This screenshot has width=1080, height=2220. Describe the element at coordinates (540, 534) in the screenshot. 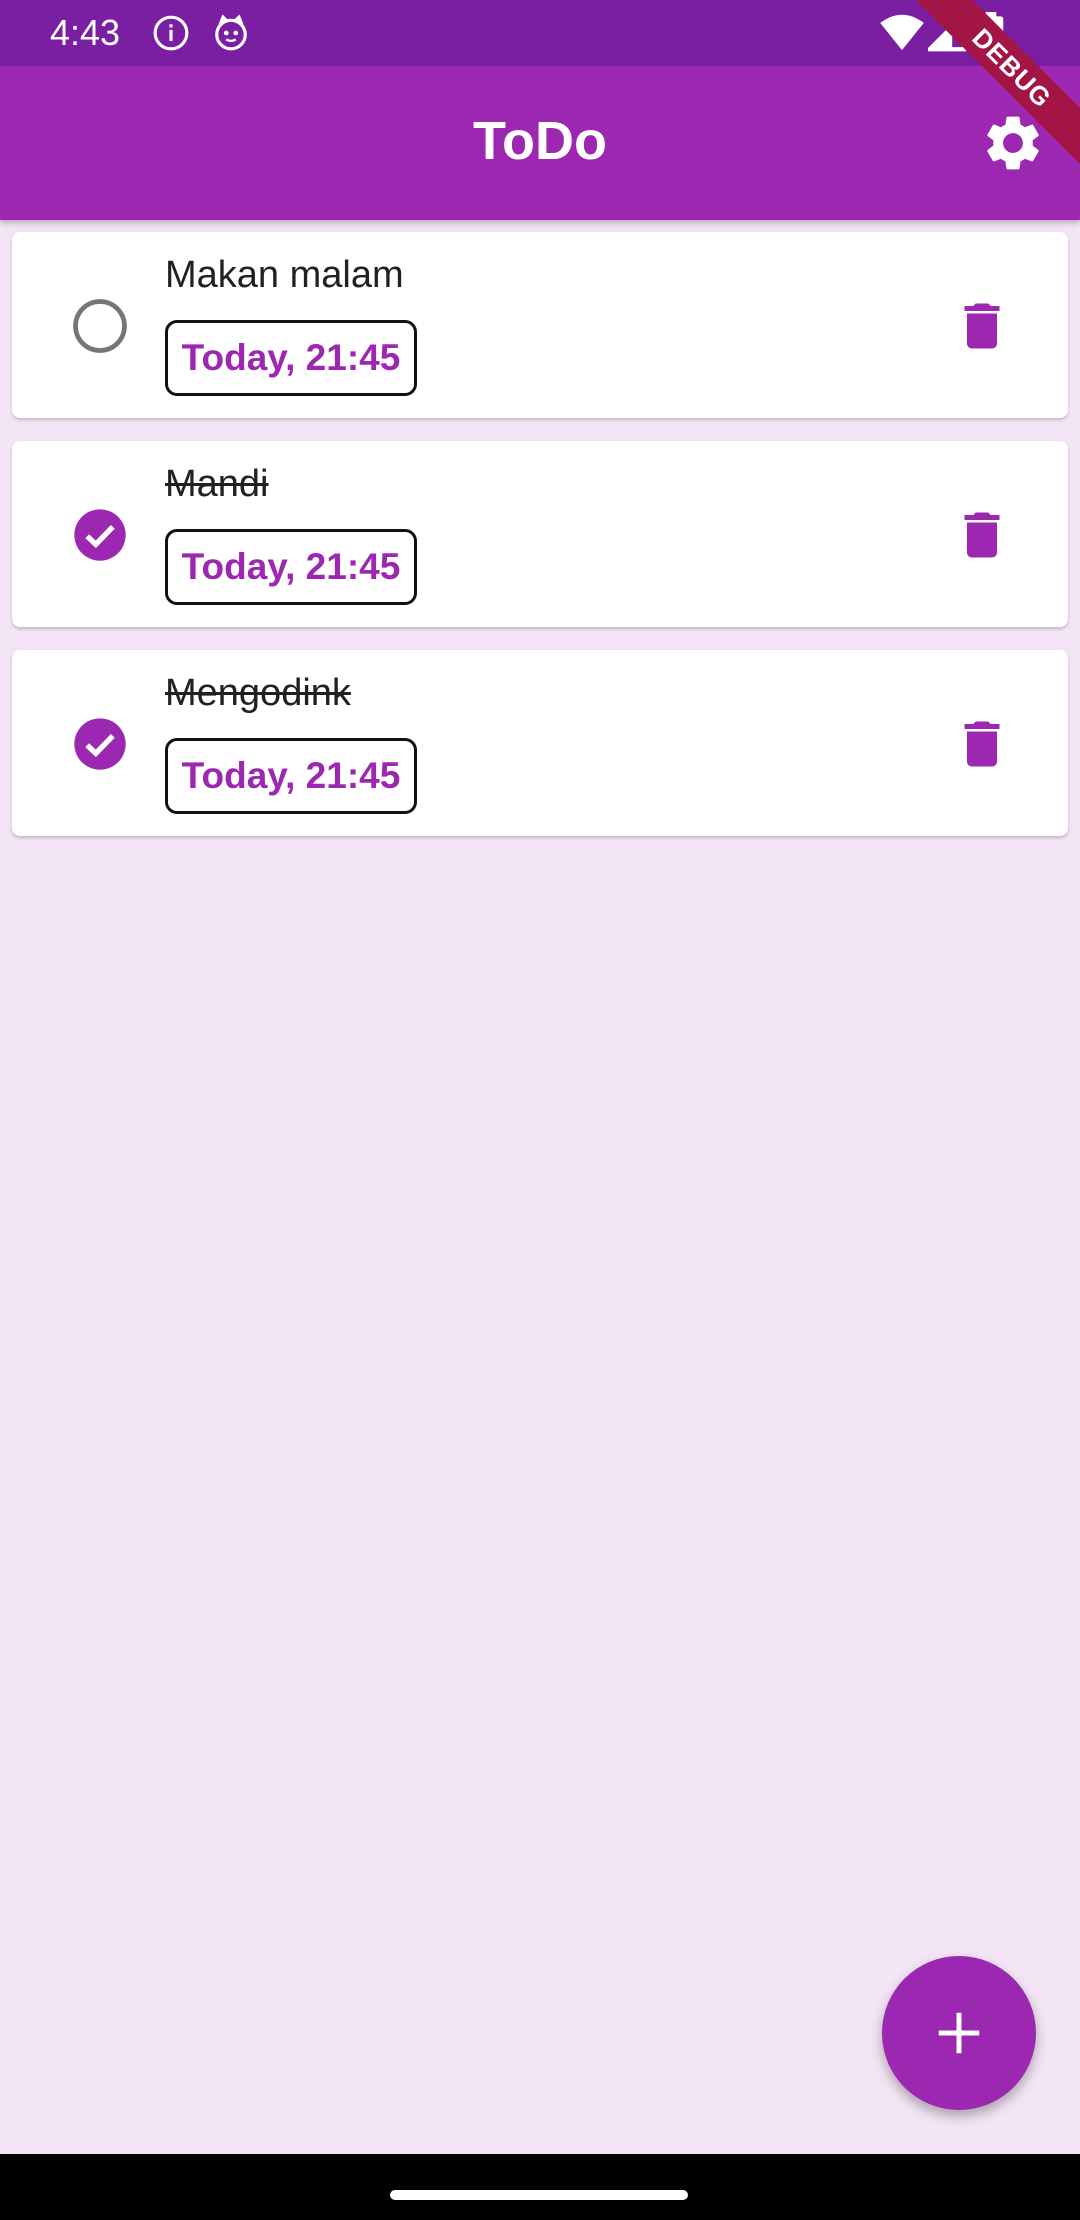

I see `todo-card: Mandi Today, 21:45` at that location.